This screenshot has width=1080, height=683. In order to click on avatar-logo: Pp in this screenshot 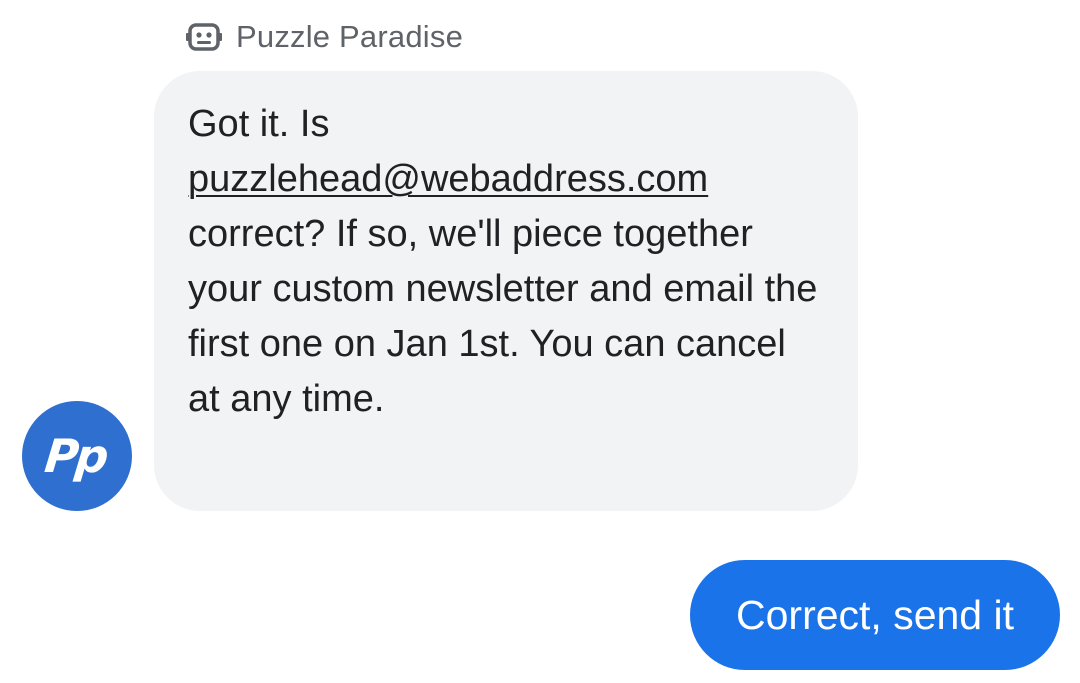, I will do `click(75, 456)`.